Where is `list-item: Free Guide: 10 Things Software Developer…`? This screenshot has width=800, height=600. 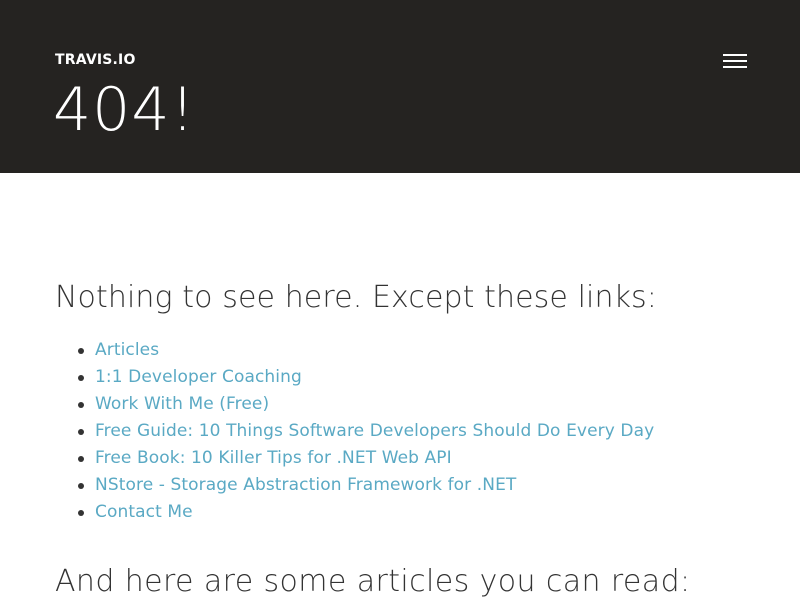
list-item: Free Guide: 10 Things Software Developer… is located at coordinates (354, 431).